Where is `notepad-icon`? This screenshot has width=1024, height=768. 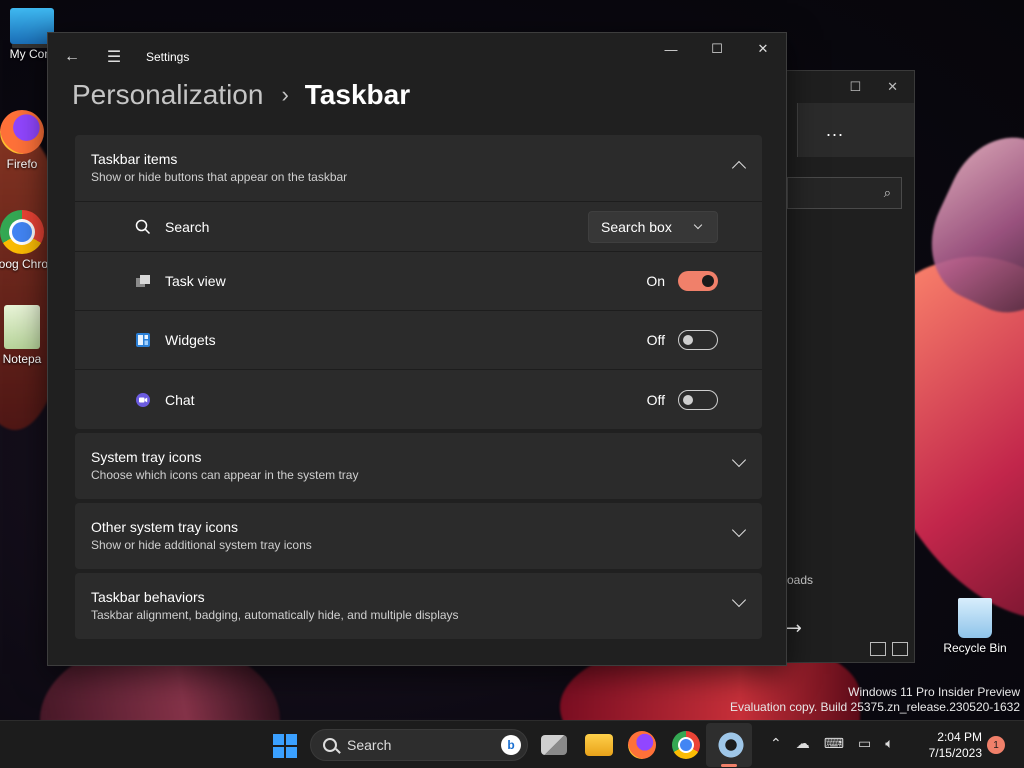
notepad-icon is located at coordinates (22, 327).